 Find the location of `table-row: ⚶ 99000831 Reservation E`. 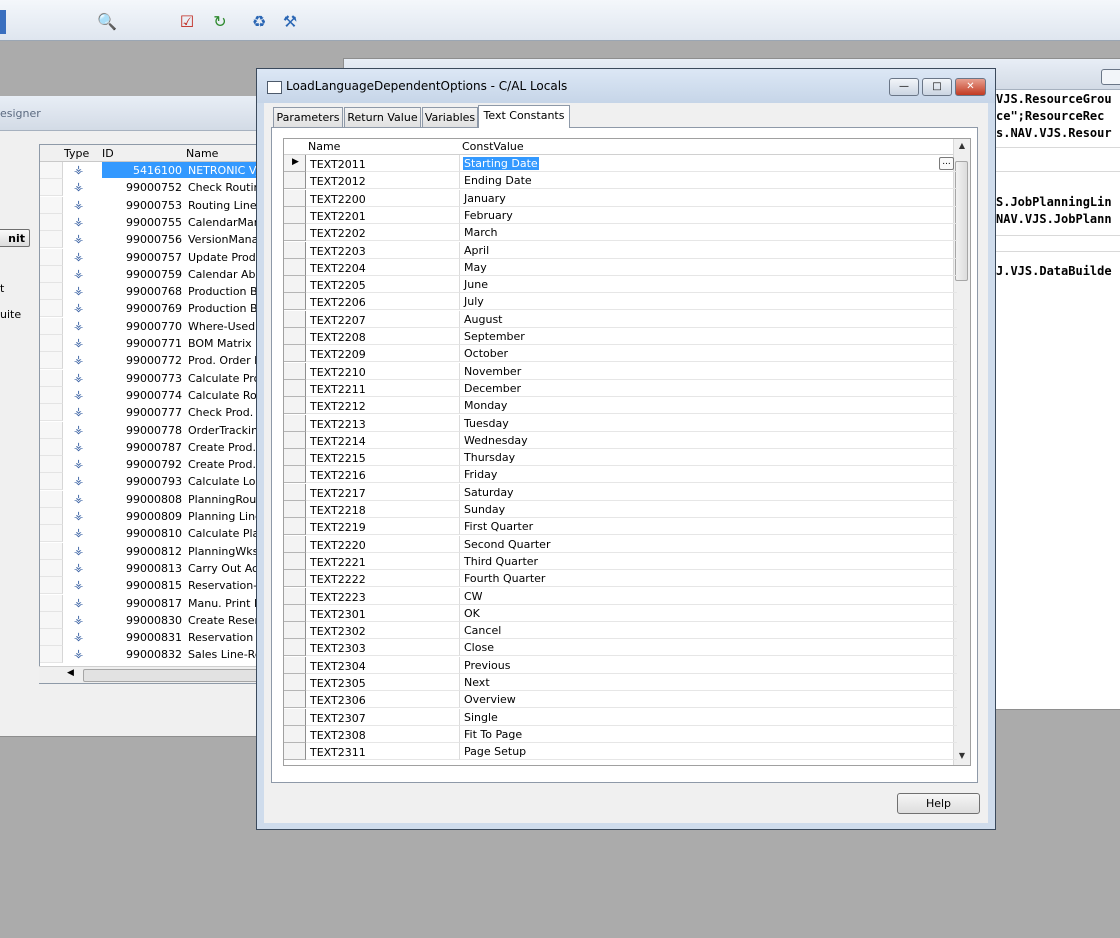

table-row: ⚶ 99000831 Reservation E is located at coordinates (151, 638).